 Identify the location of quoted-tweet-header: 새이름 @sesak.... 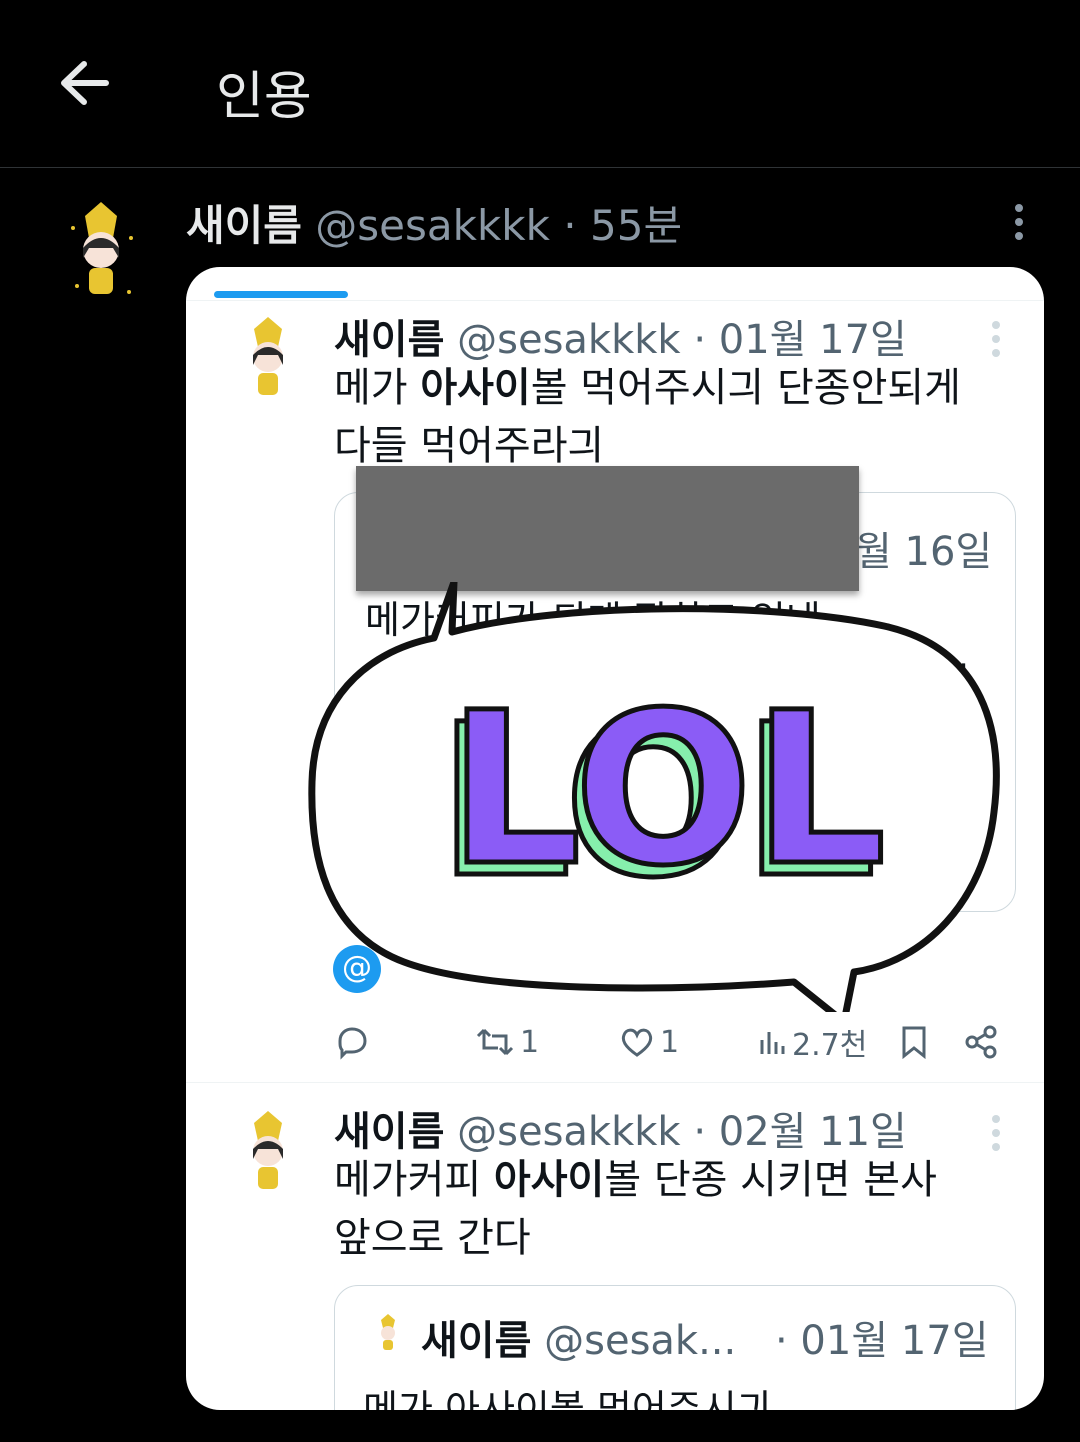
(578, 1337).